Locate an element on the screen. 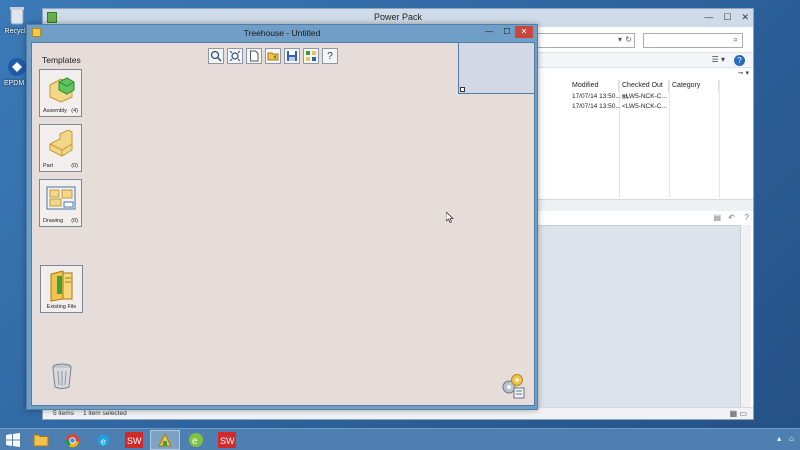 This screenshot has height=450, width=800. refresh-icon: ↻ is located at coordinates (628, 39).